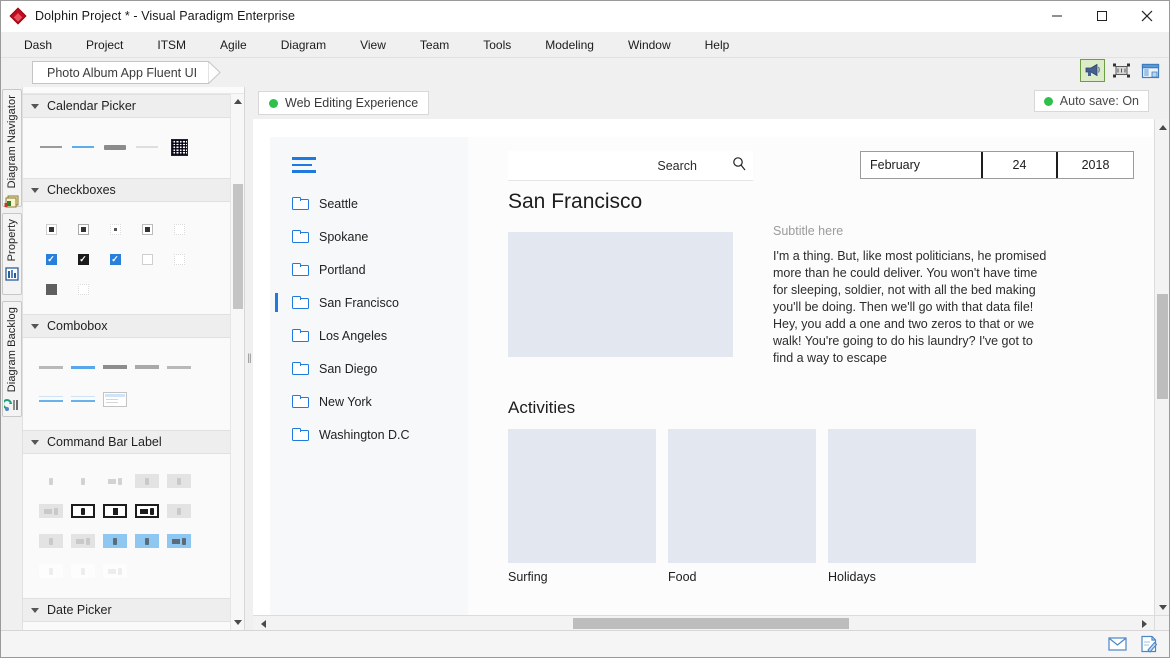 This screenshot has height=658, width=1170. Describe the element at coordinates (115, 259) in the screenshot. I see `palette-shape-checkbox-8: ✓` at that location.